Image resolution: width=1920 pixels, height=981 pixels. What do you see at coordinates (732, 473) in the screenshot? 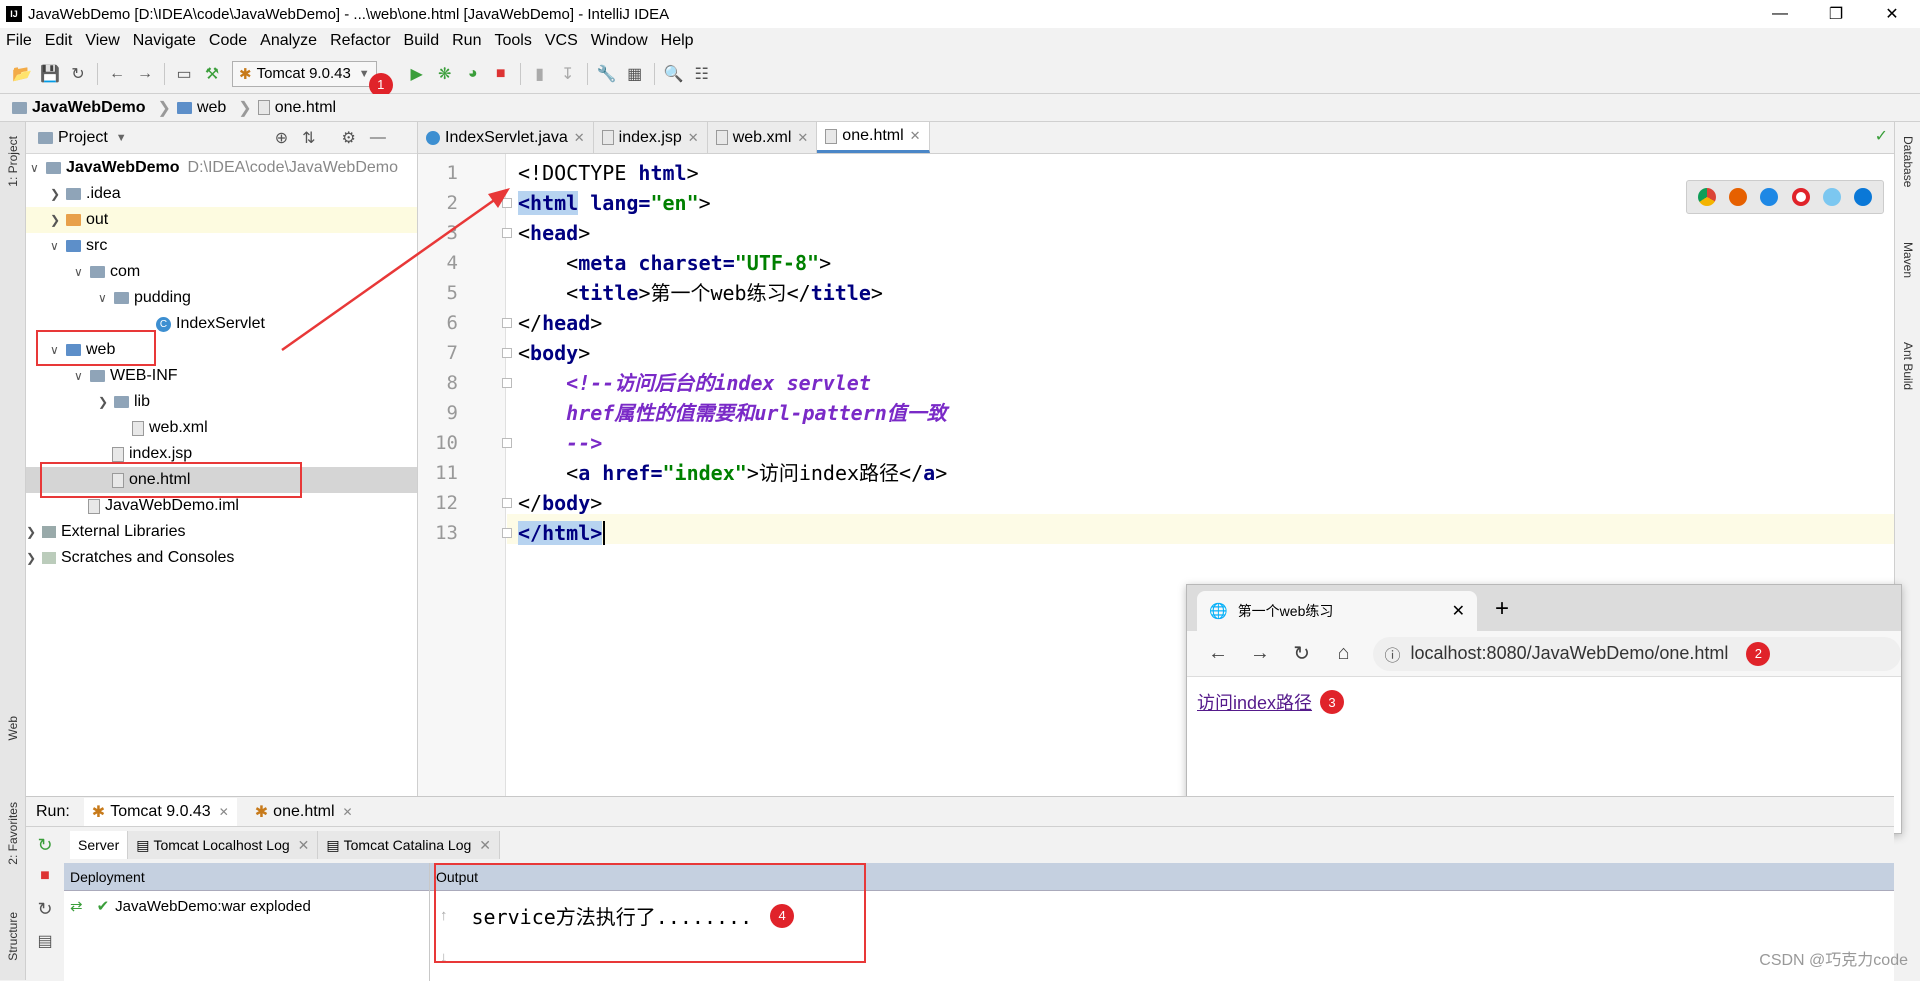
I see `code-line-11: <a href="index">访问index路径</a>` at bounding box center [732, 473].